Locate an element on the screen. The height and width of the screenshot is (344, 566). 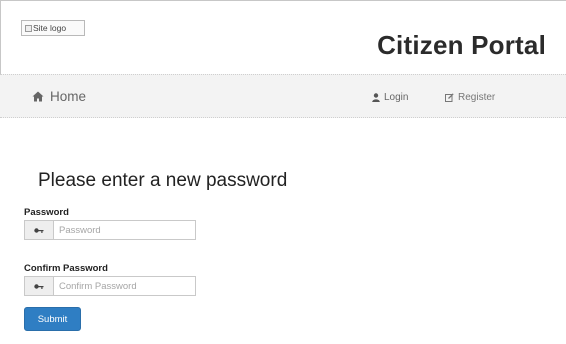
confirm-password-label: Confirm Password is located at coordinates (66, 268).